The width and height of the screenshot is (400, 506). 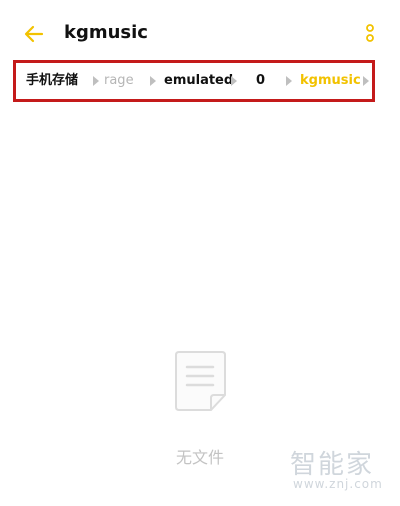 What do you see at coordinates (332, 465) in the screenshot?
I see `watermark-title: 智能家` at bounding box center [332, 465].